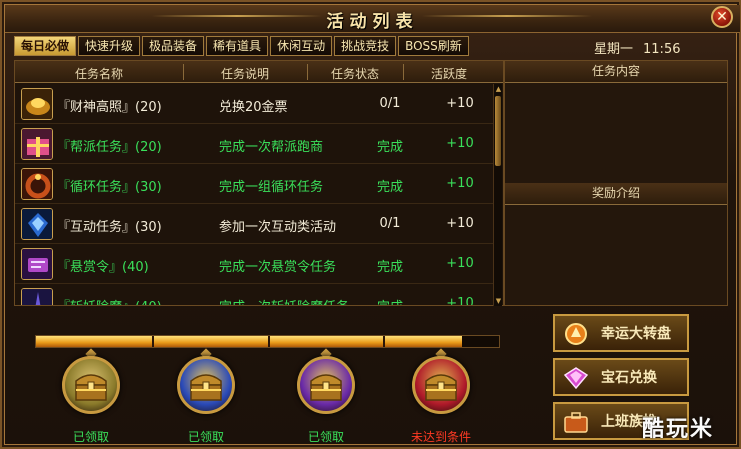  I want to click on action-button-1: 幸运大转盘, so click(621, 333).